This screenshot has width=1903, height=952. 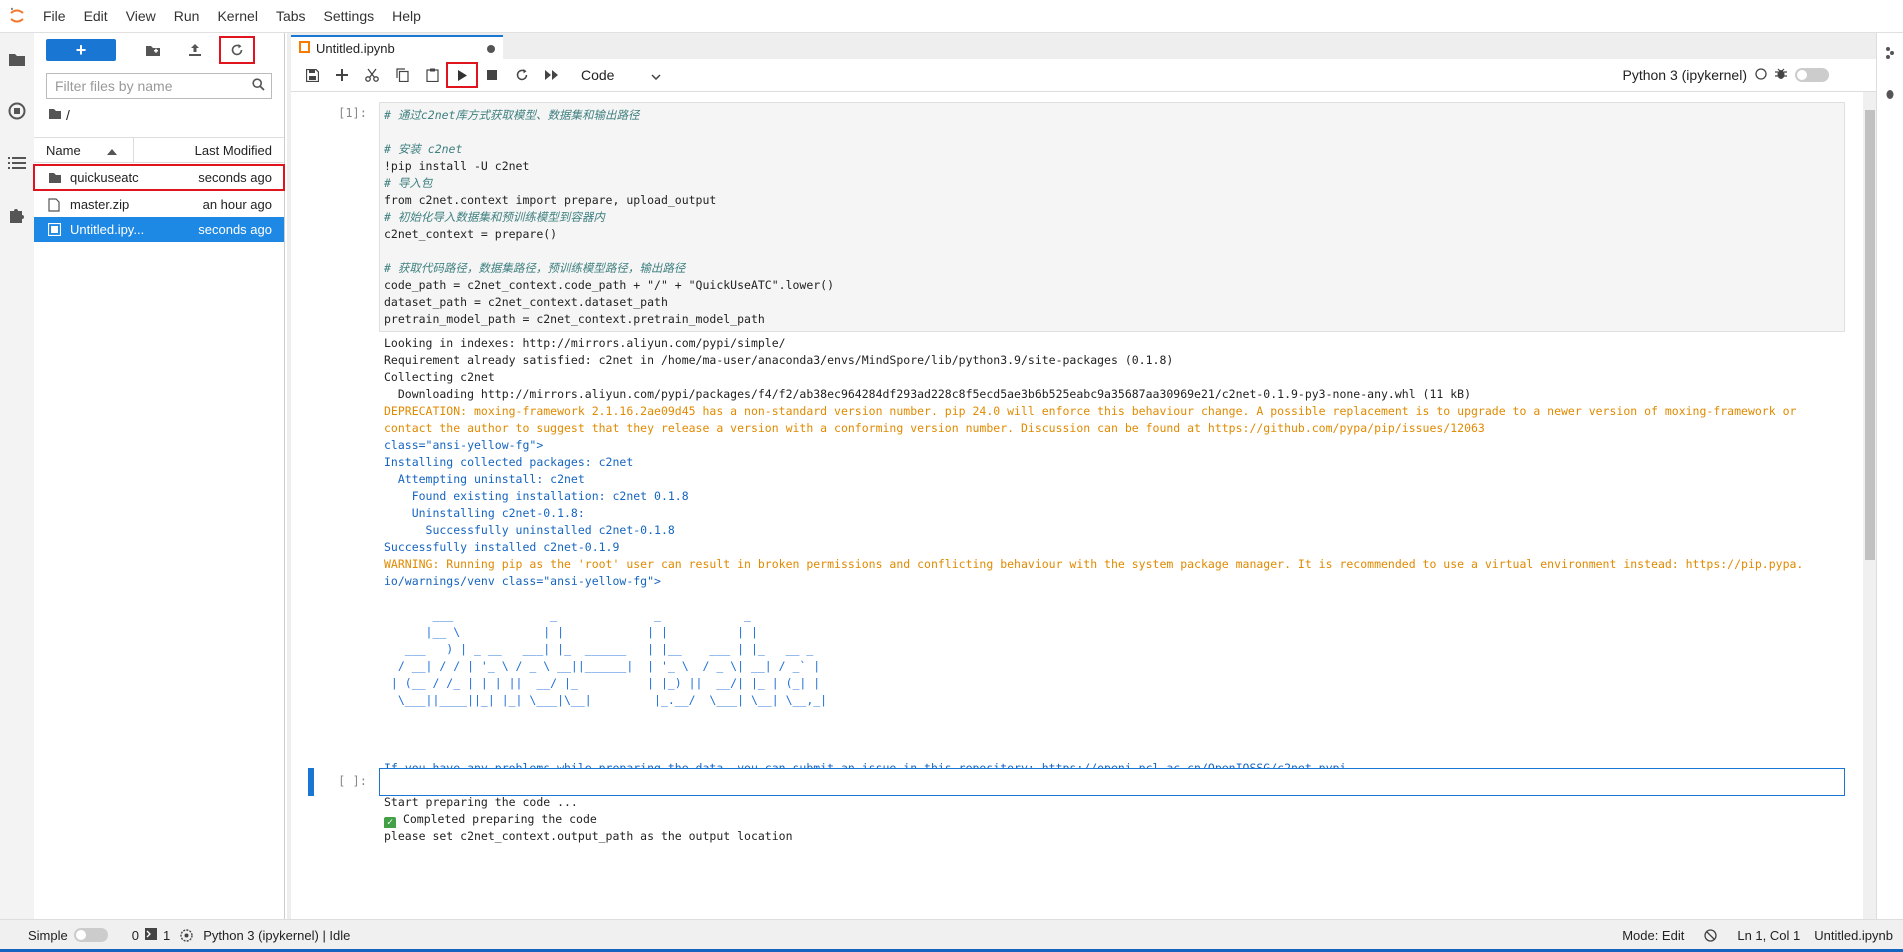 What do you see at coordinates (462, 75) in the screenshot?
I see `run-cell-icon` at bounding box center [462, 75].